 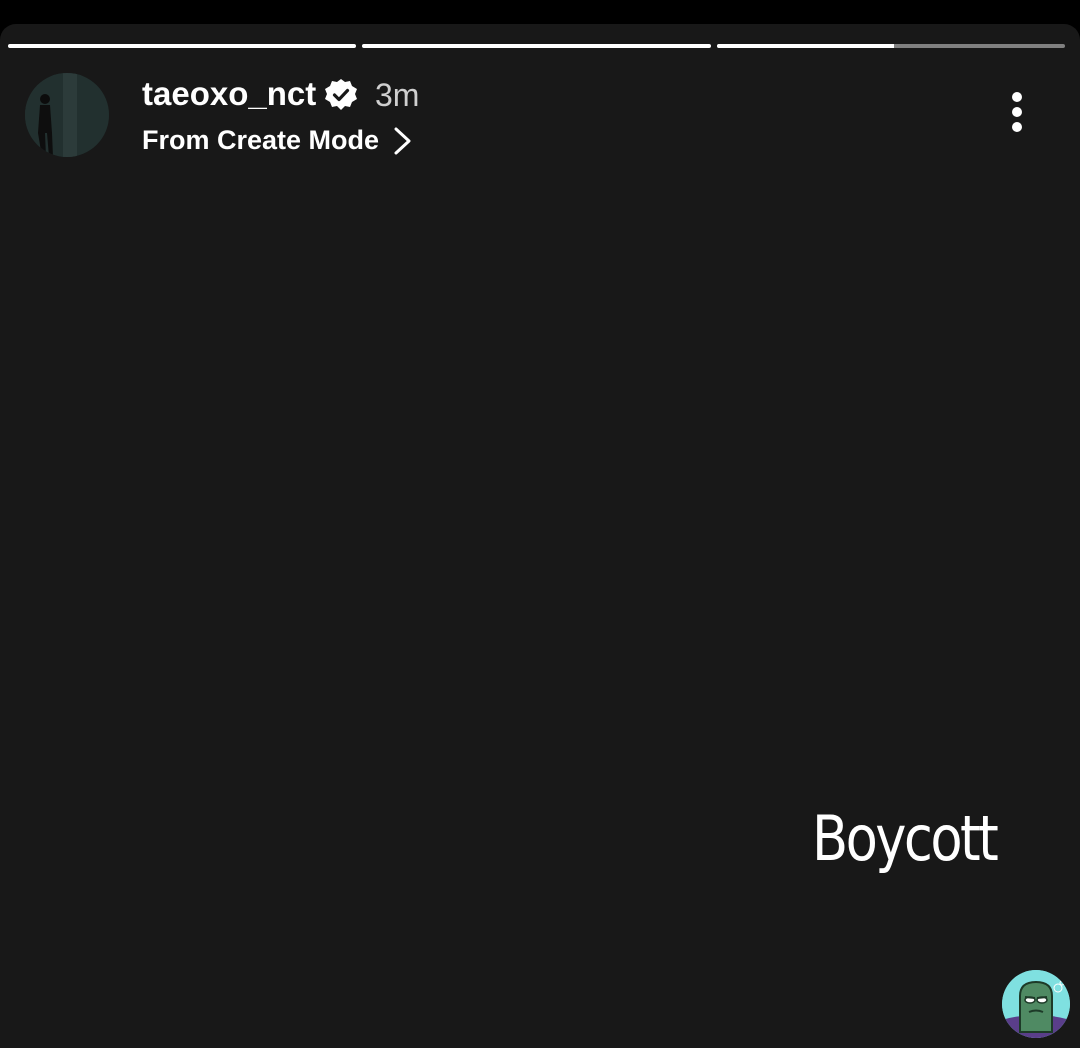 I want to click on story-progress-bar, so click(x=536, y=46).